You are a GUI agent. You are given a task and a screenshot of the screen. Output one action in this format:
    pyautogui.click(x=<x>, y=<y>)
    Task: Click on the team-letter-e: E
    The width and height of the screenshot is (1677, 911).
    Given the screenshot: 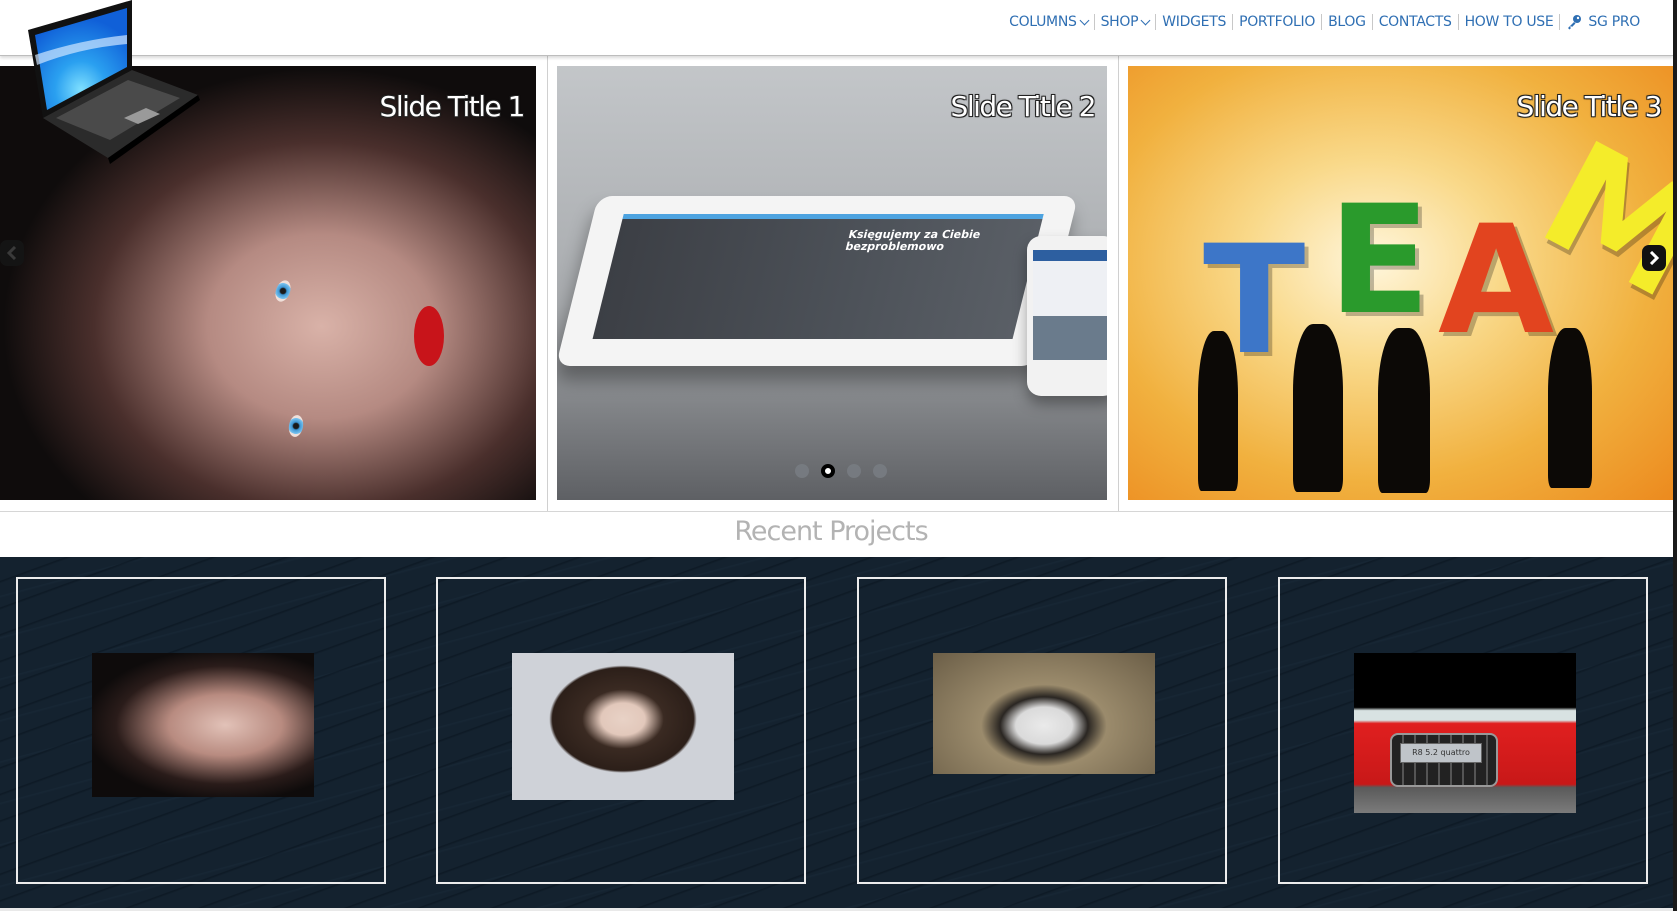 What is the action you would take?
    pyautogui.click(x=1379, y=261)
    